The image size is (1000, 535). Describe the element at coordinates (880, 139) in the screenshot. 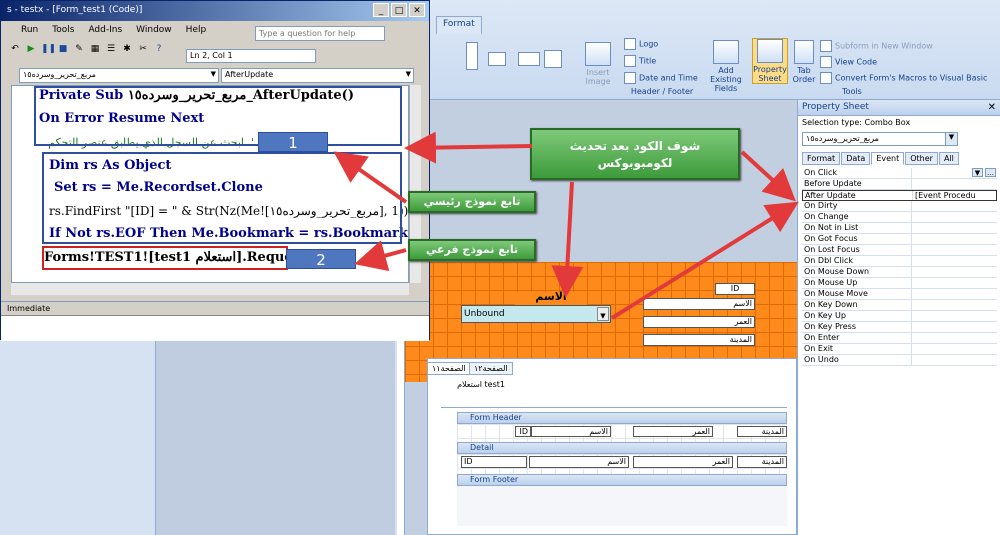

I see `control-selector: مربع_تحرير_وسرده١٥ ▼` at that location.